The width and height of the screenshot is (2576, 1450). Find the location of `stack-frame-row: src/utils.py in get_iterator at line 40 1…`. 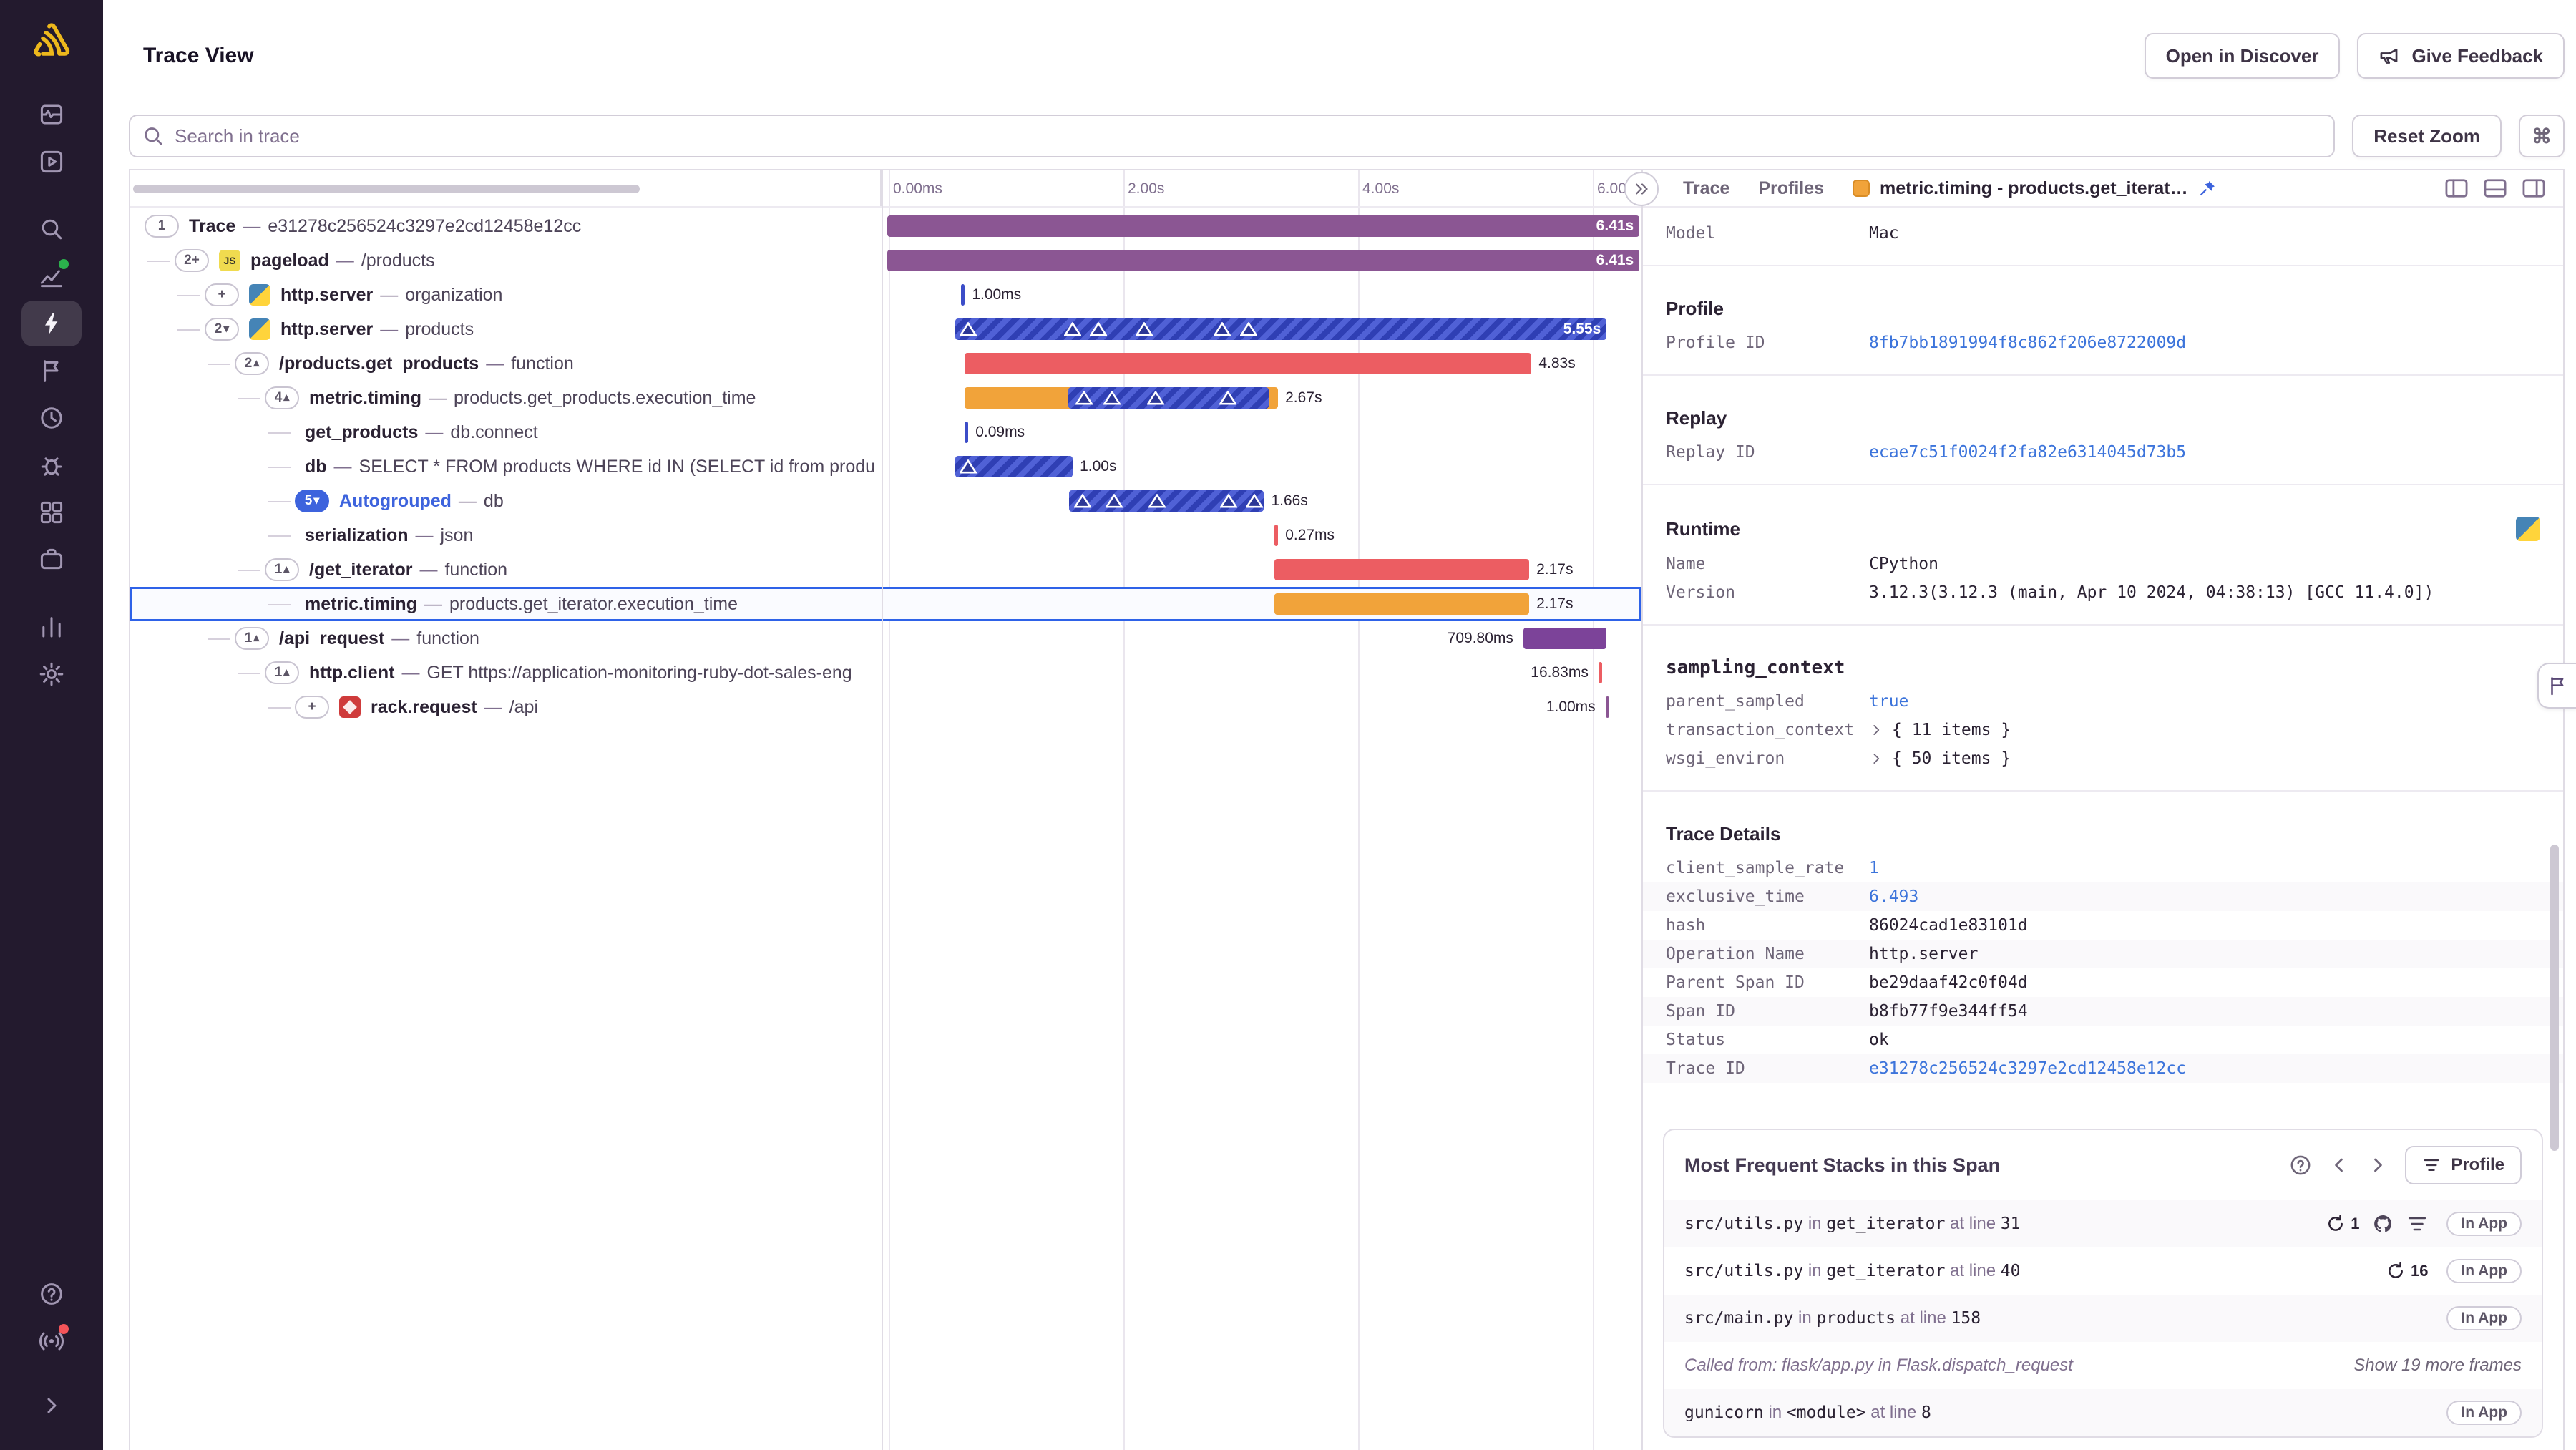

stack-frame-row: src/utils.py in get_iterator at line 40 1… is located at coordinates (2103, 1271).